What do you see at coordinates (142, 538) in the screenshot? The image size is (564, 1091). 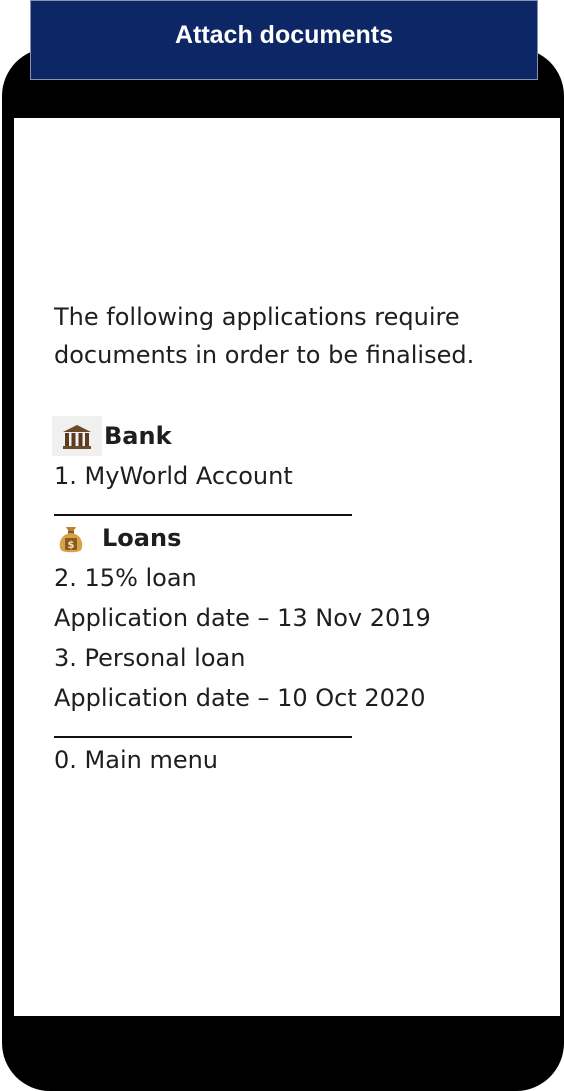 I see `section-loans-heading: Loans` at bounding box center [142, 538].